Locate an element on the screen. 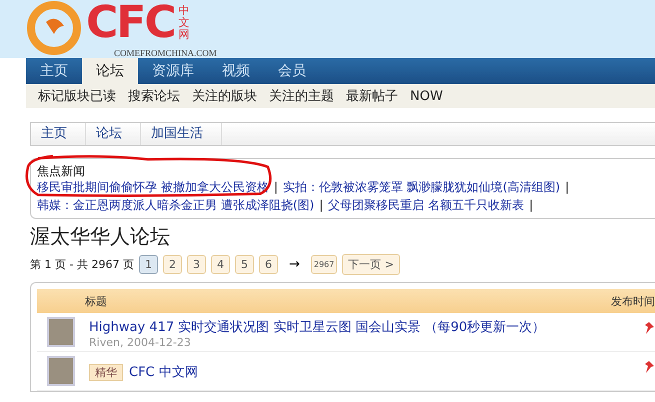 The width and height of the screenshot is (655, 402). news-link: 实拍：伦敦被浓雾笼罩 飘渺朦胧犹如仙境(高清组图) is located at coordinates (421, 187).